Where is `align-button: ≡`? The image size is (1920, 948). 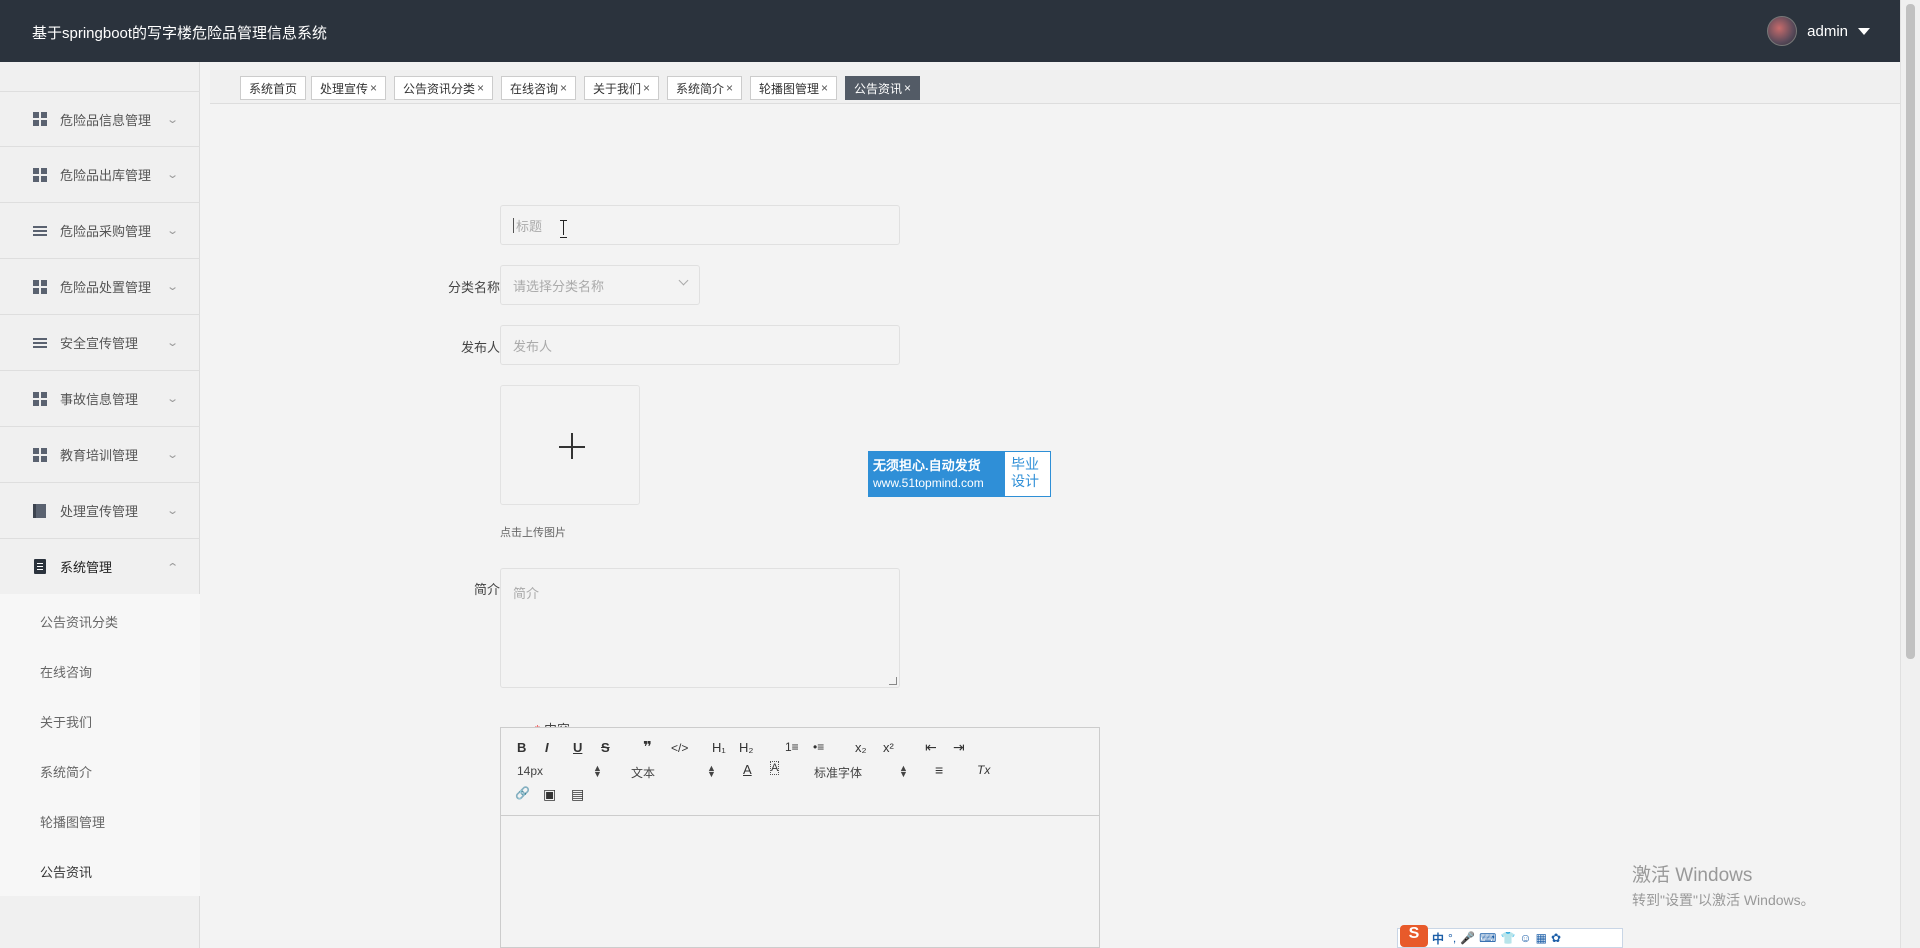
align-button: ≡ is located at coordinates (939, 770).